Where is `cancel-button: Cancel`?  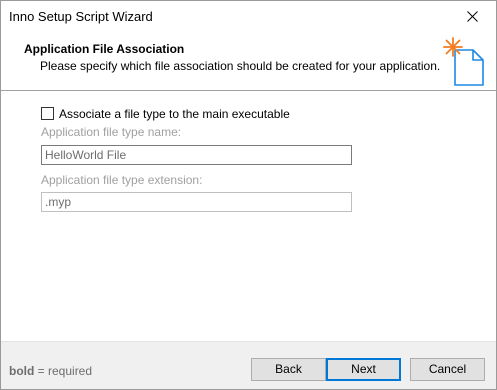
cancel-button: Cancel is located at coordinates (447, 369).